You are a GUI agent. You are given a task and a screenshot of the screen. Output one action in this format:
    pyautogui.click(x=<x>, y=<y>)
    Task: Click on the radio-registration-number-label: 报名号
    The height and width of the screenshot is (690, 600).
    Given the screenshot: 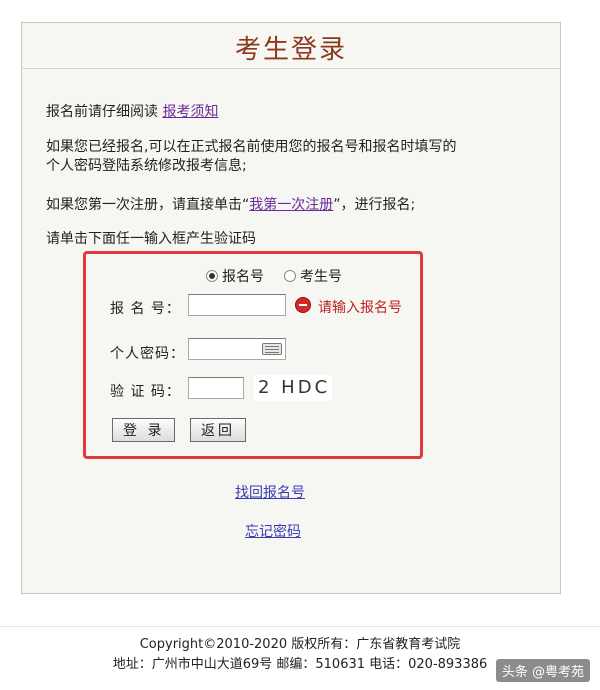 What is the action you would take?
    pyautogui.click(x=243, y=277)
    